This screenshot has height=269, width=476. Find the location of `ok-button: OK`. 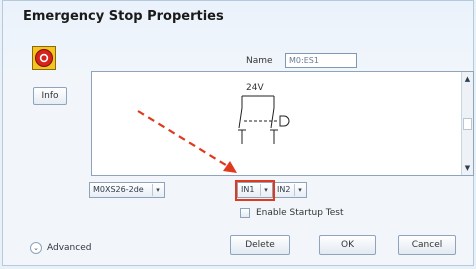

ok-button: OK is located at coordinates (347, 245).